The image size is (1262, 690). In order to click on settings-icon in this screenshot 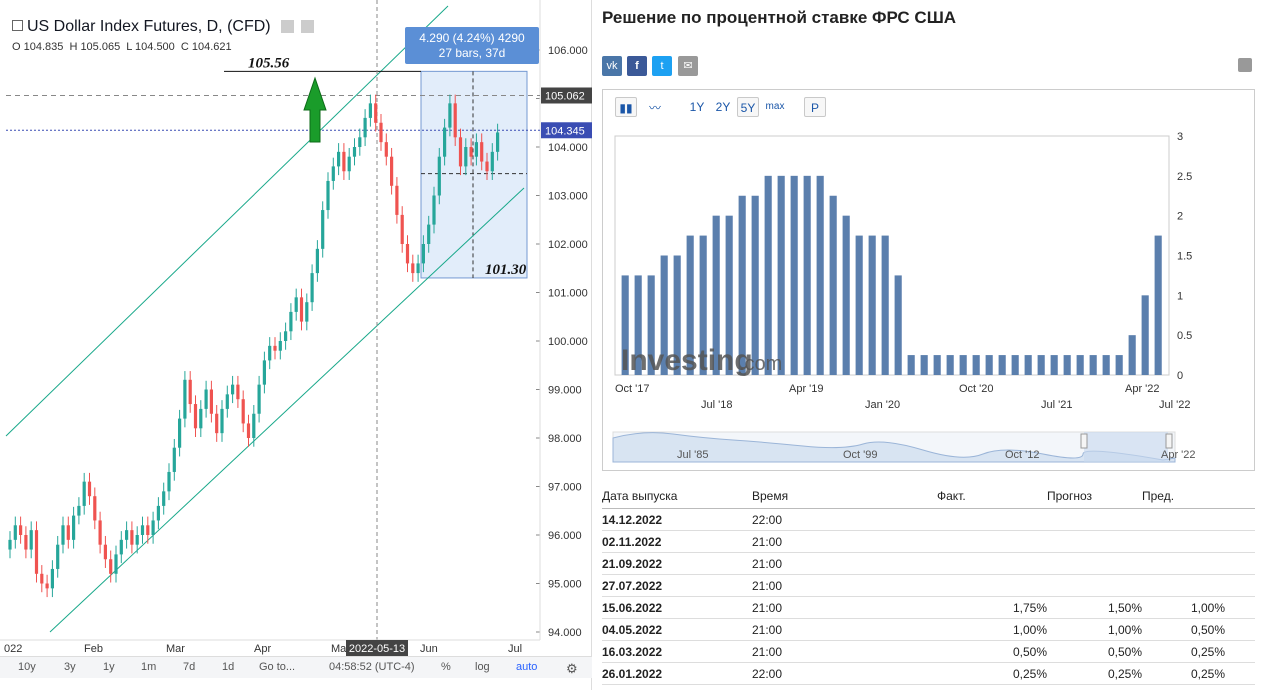, I will do `click(288, 27)`.